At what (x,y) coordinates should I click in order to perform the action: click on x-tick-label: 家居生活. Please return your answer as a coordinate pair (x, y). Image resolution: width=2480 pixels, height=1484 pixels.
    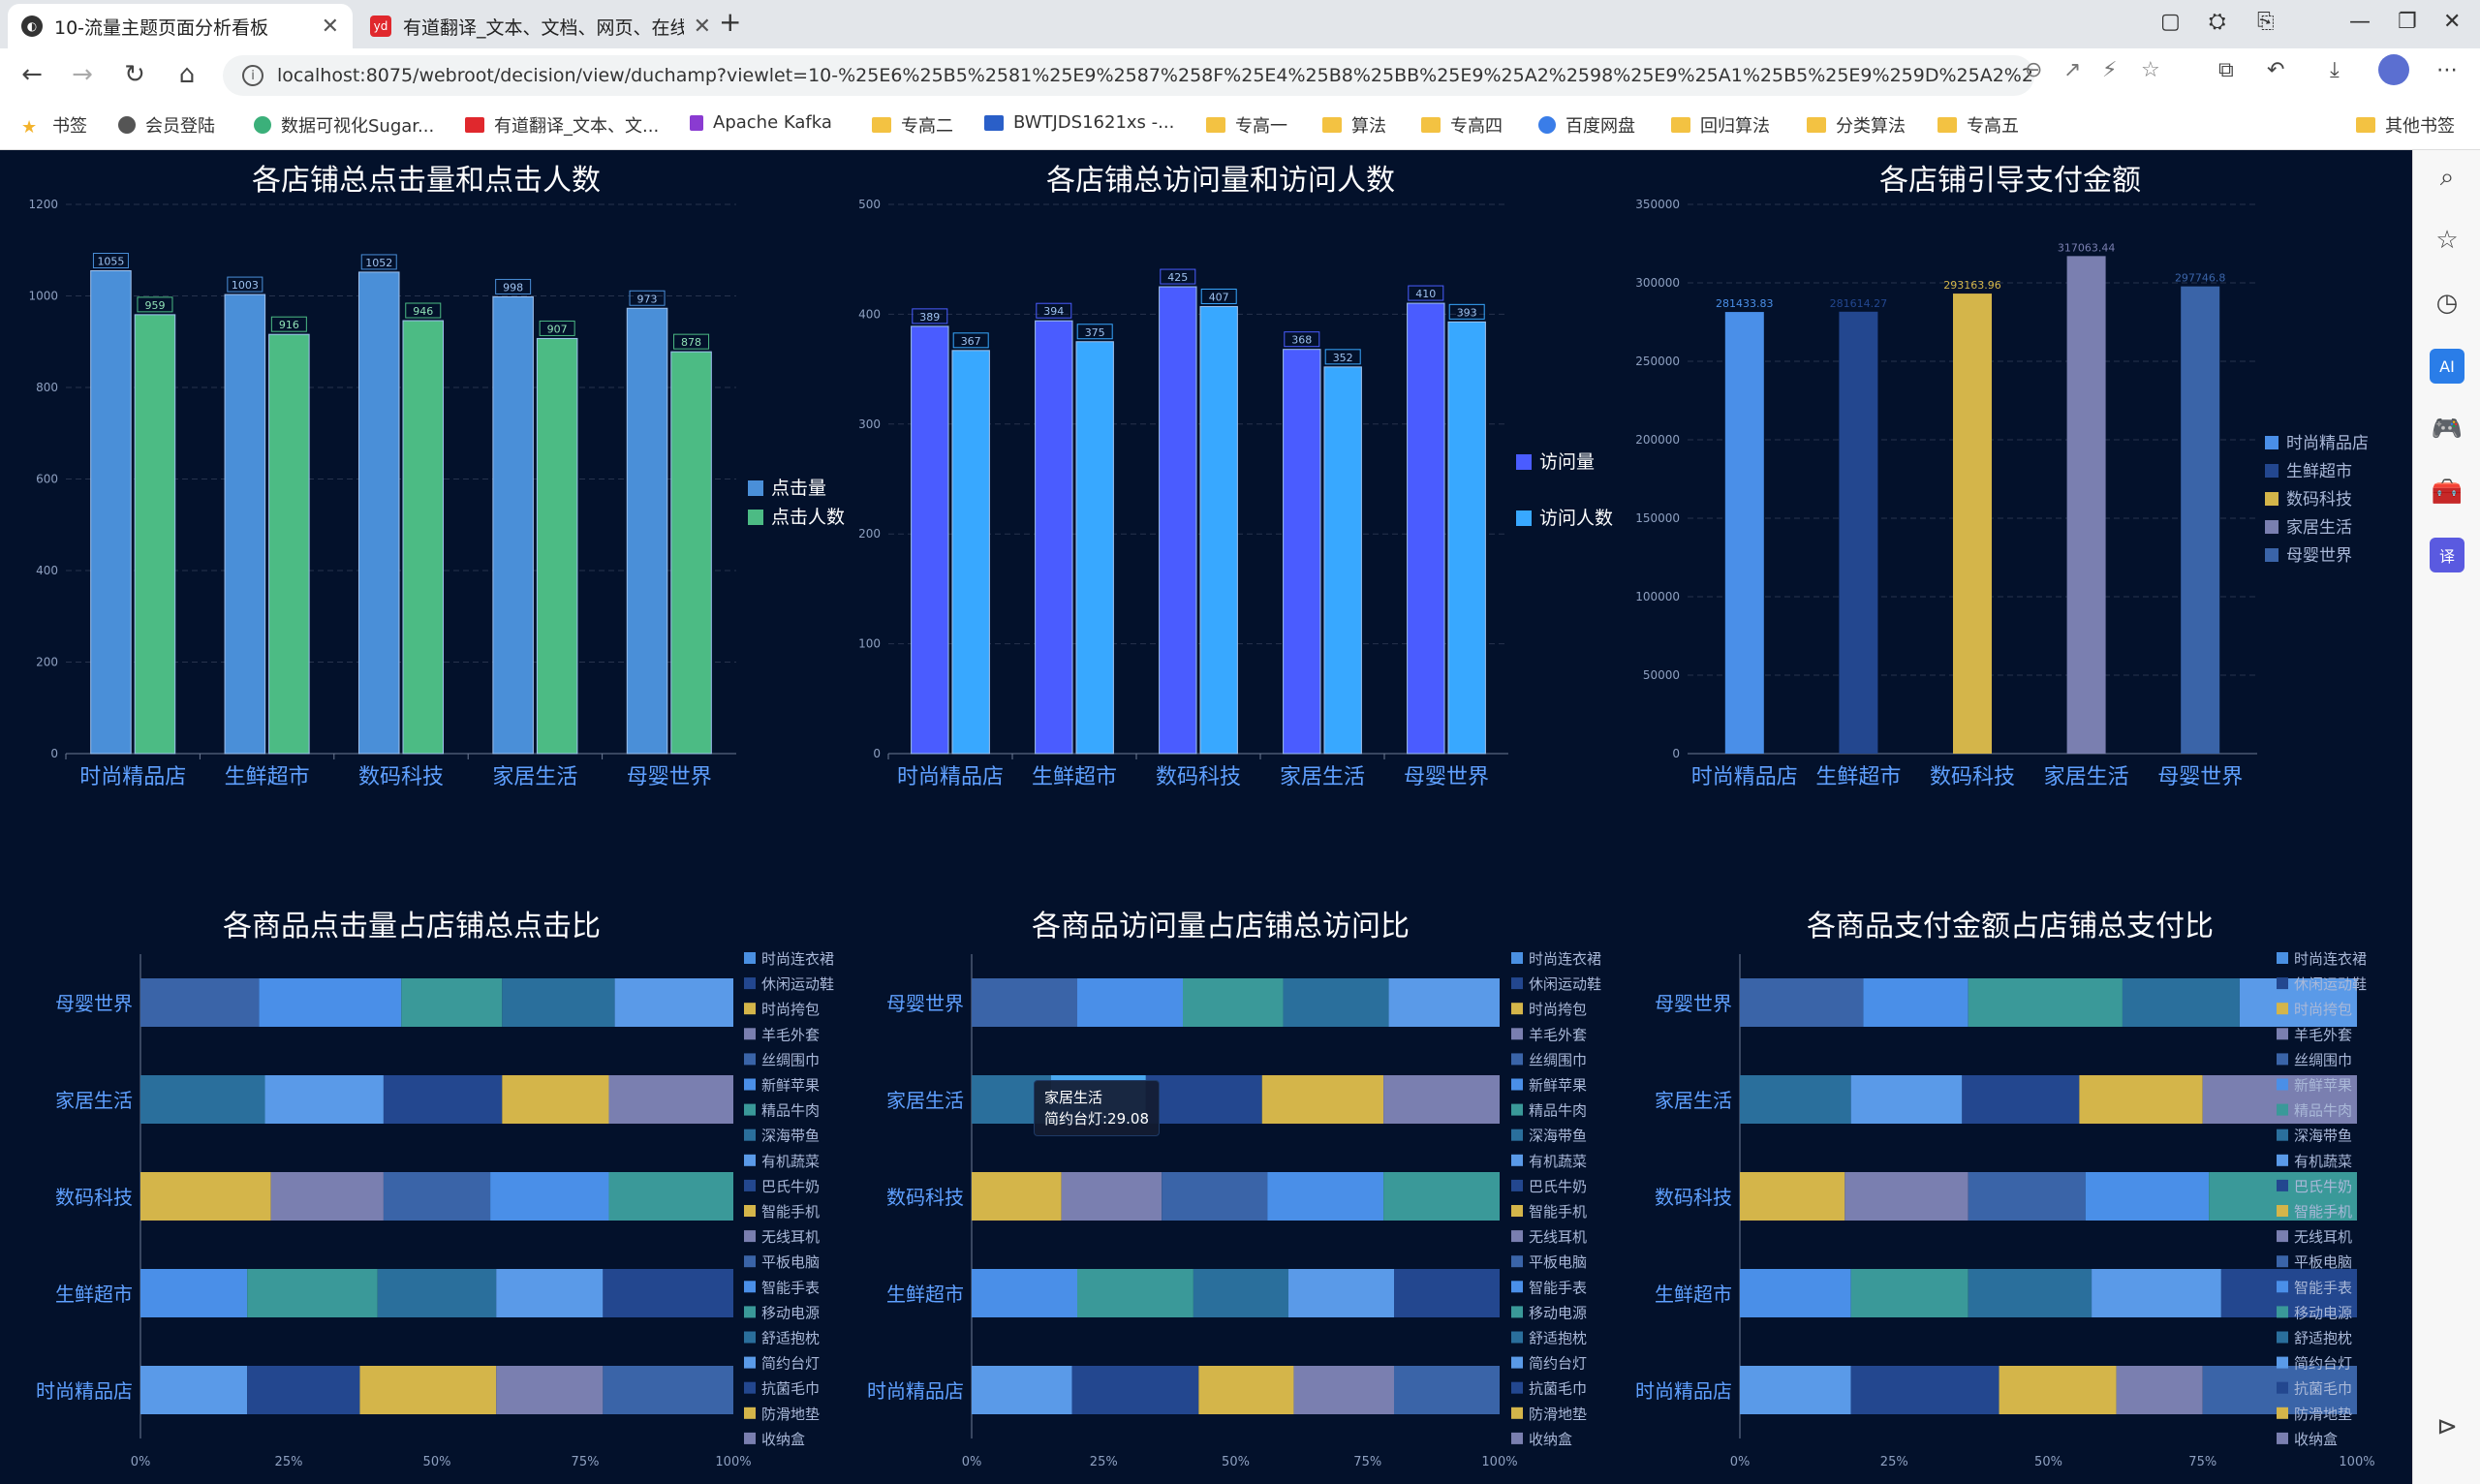
    Looking at the image, I should click on (1322, 777).